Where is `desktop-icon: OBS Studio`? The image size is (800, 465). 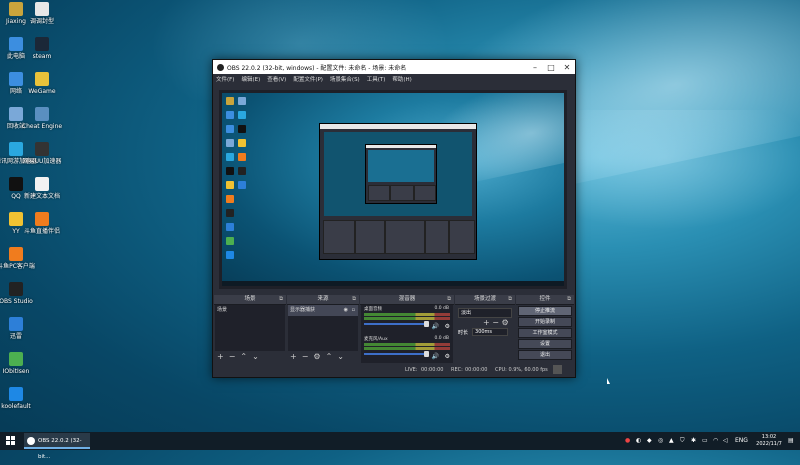 desktop-icon: OBS Studio is located at coordinates (19, 293).